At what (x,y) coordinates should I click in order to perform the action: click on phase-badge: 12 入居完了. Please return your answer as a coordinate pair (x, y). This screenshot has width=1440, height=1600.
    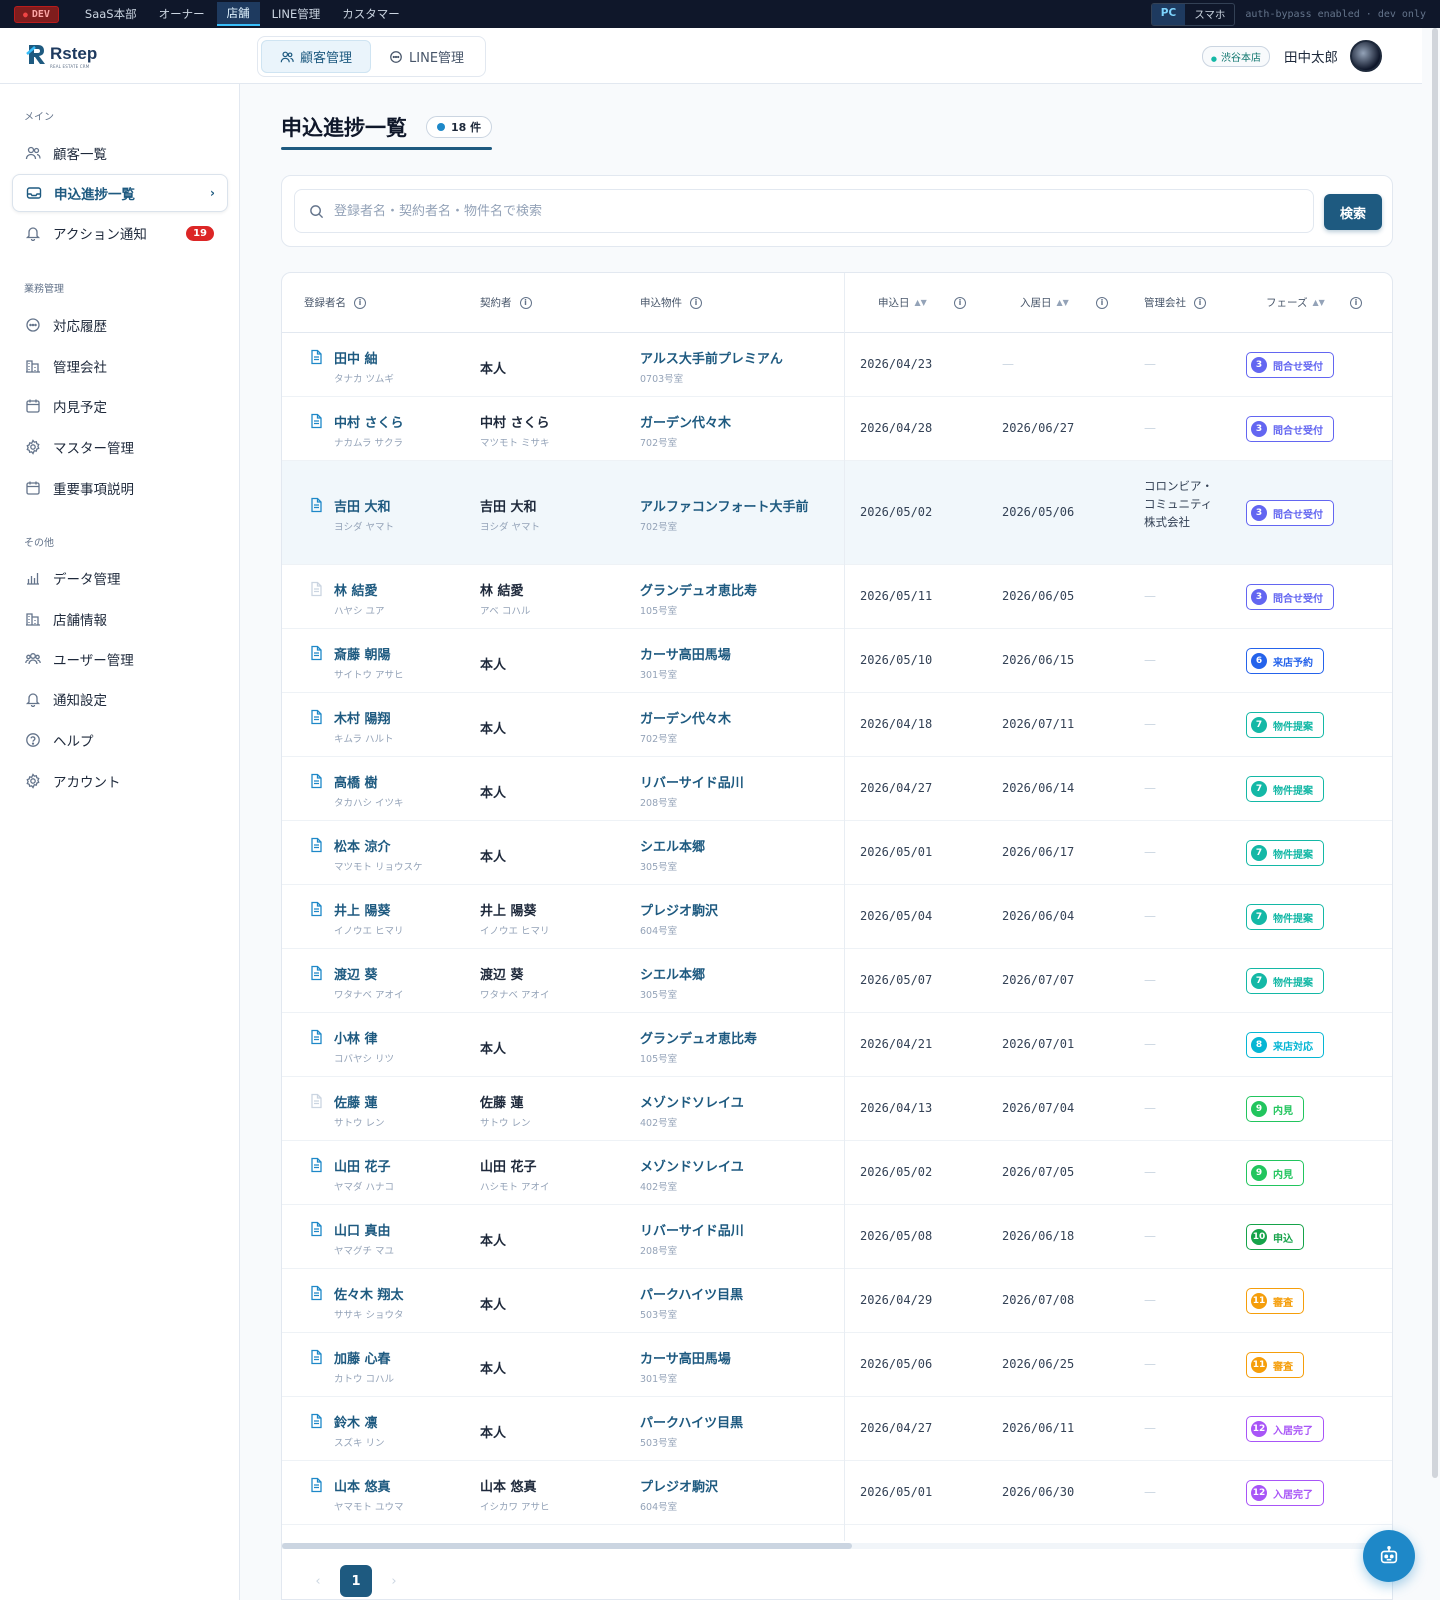
    Looking at the image, I should click on (1285, 1429).